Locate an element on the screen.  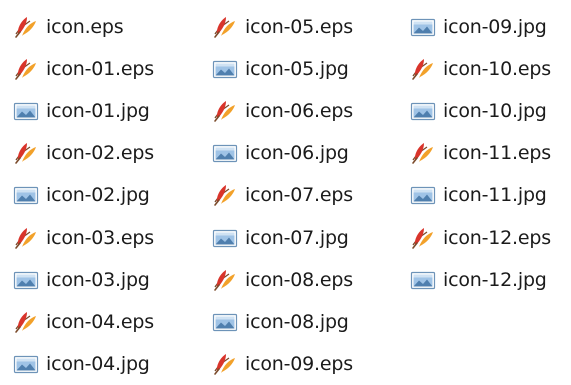
file-item: icon.eps is located at coordinates (103, 27).